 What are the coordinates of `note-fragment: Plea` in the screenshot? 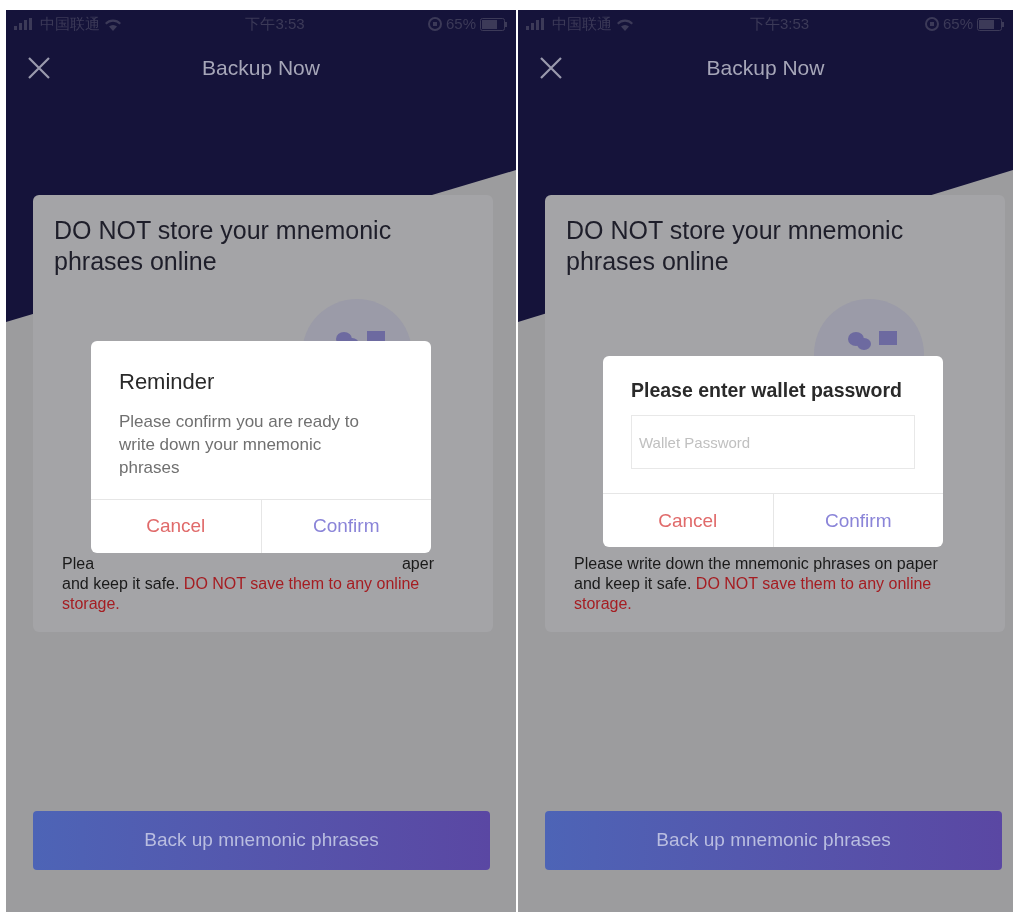 It's located at (78, 564).